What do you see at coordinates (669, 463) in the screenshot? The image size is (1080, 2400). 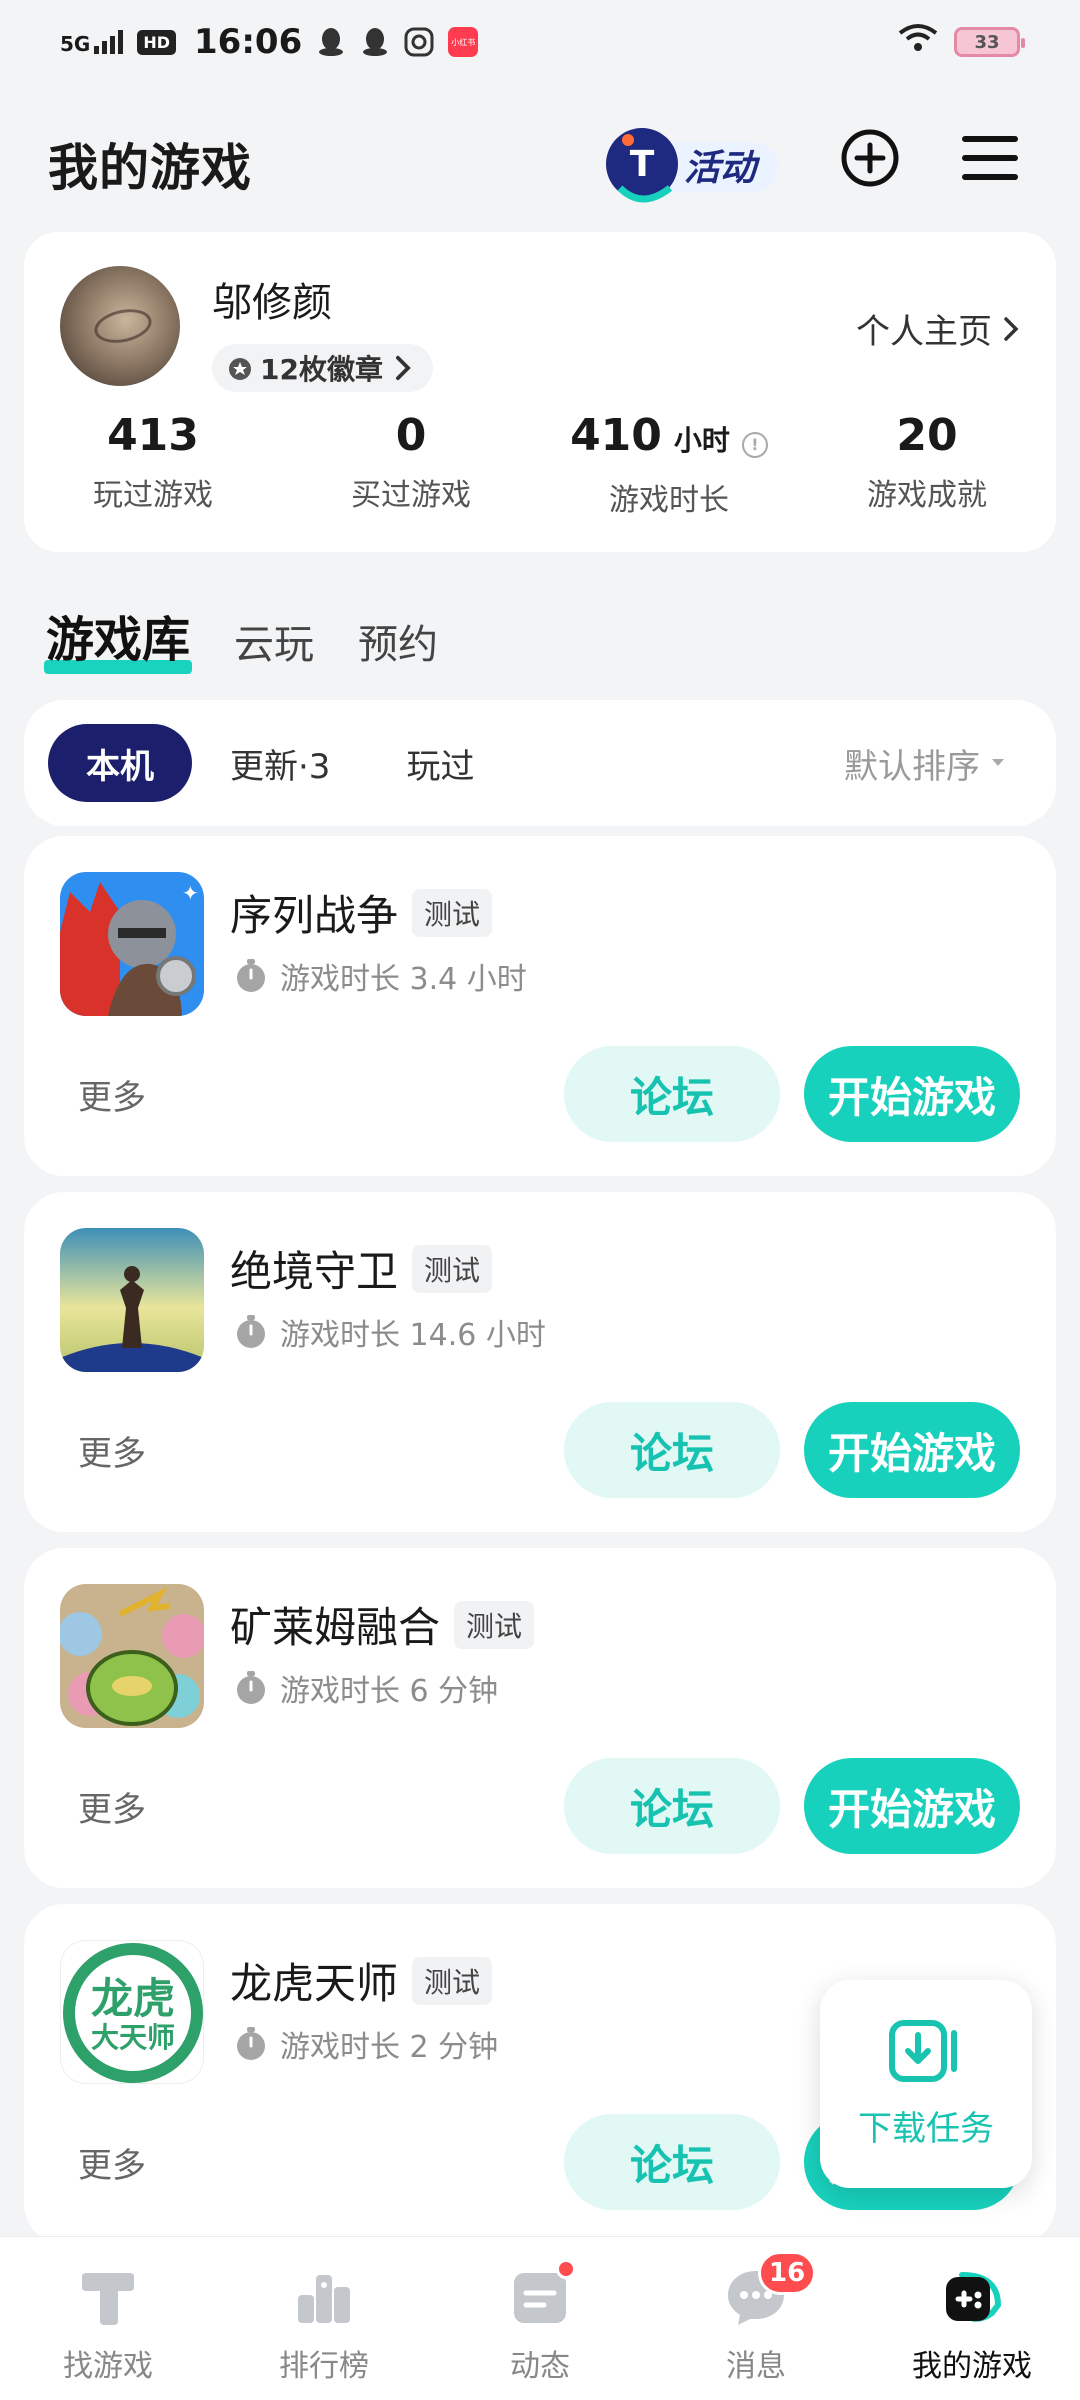 I see `stat-play-time: 410 小时 ! 游戏时长` at bounding box center [669, 463].